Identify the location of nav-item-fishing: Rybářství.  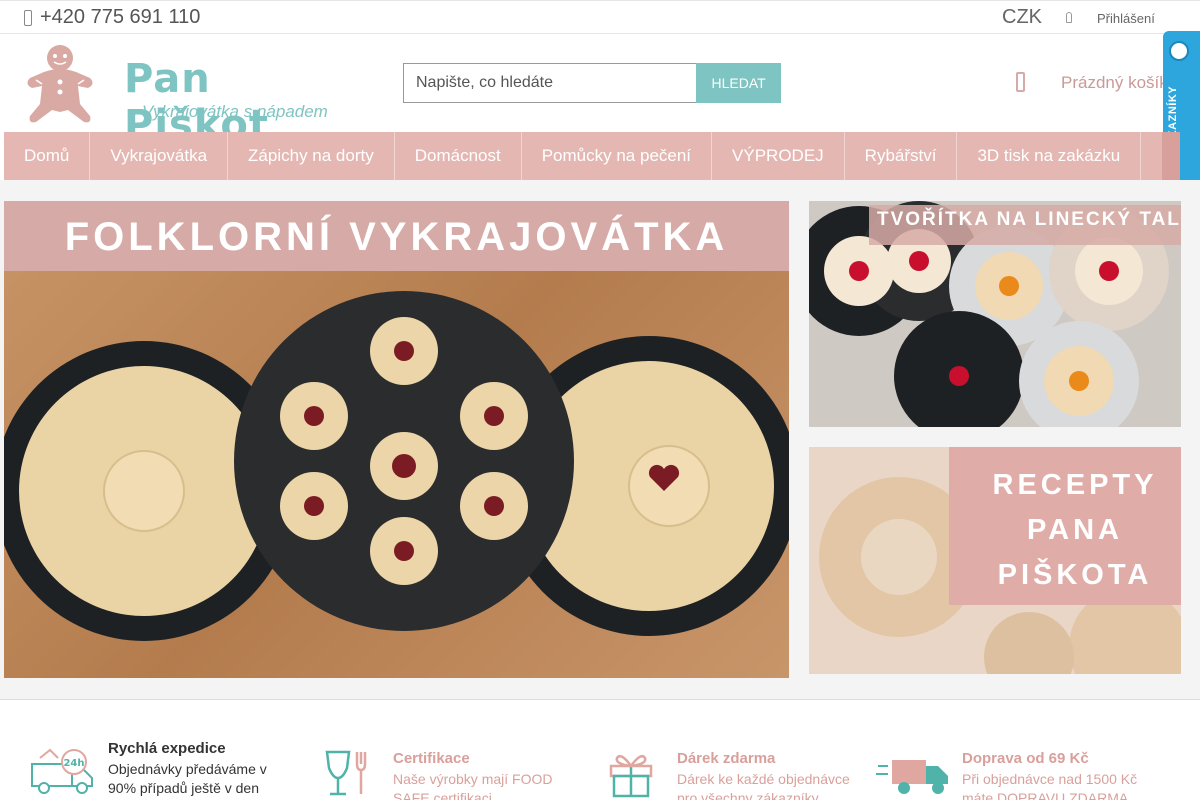
(901, 156).